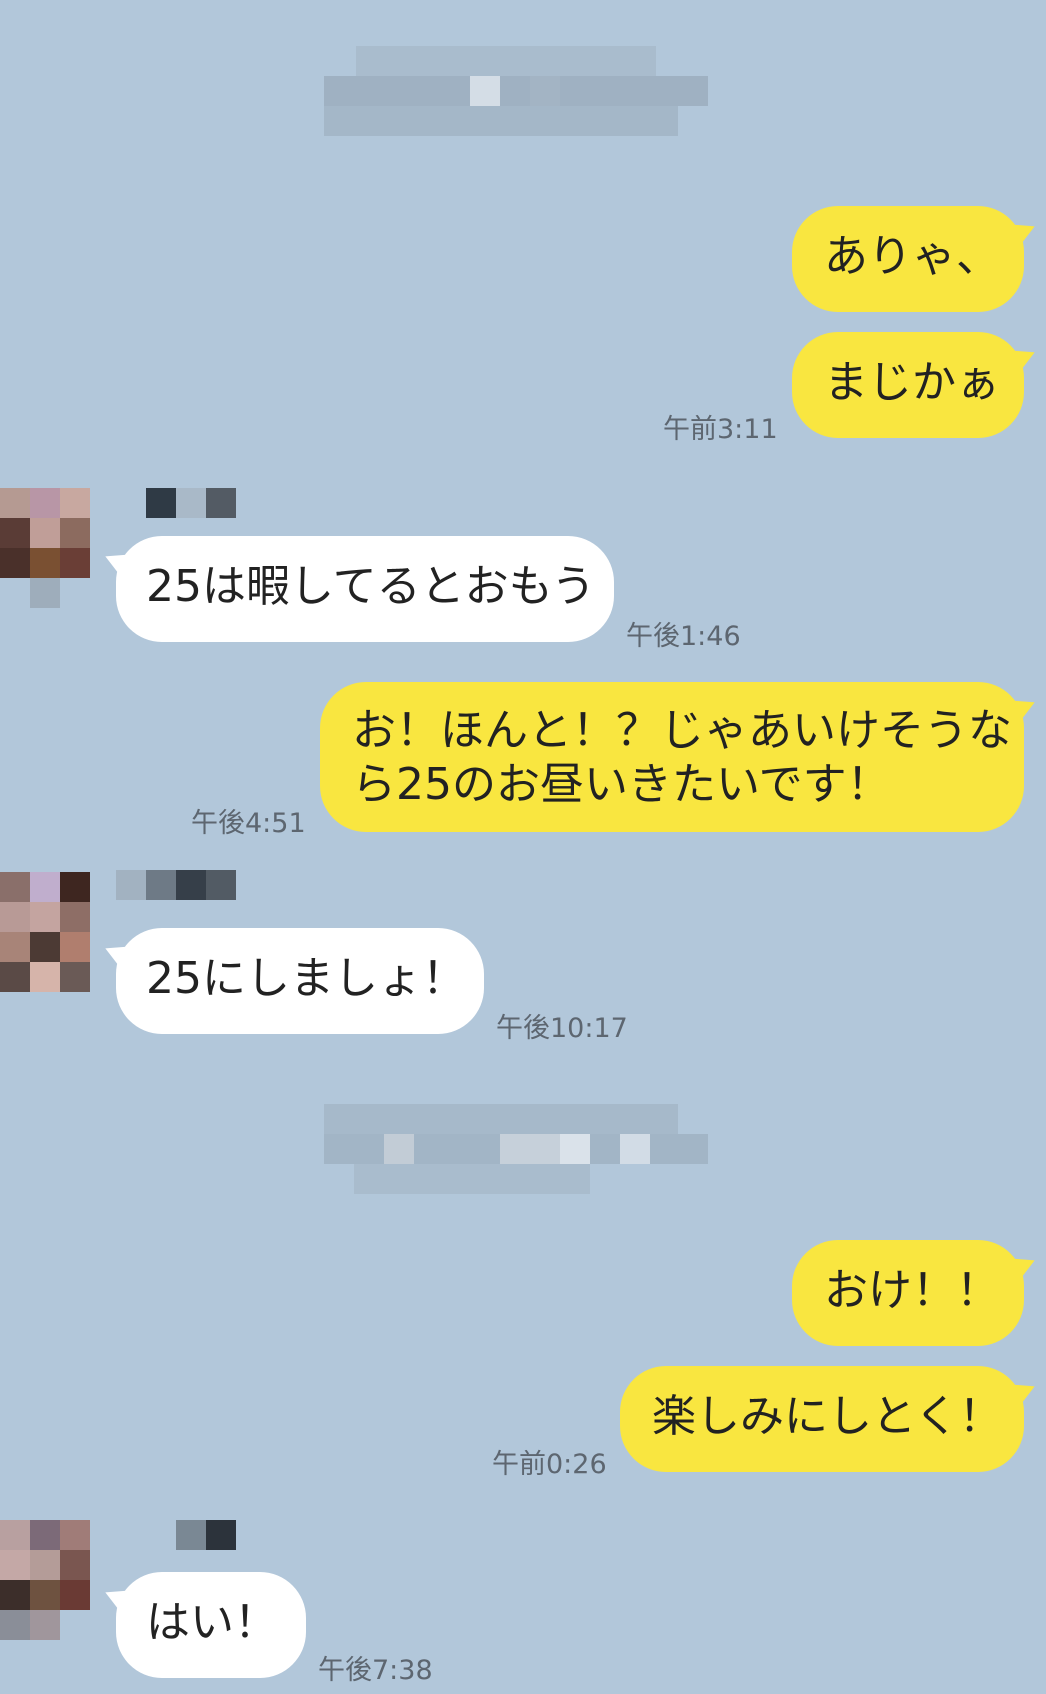 This screenshot has width=1046, height=1694. I want to click on message-text: ありゃ、, so click(912, 256).